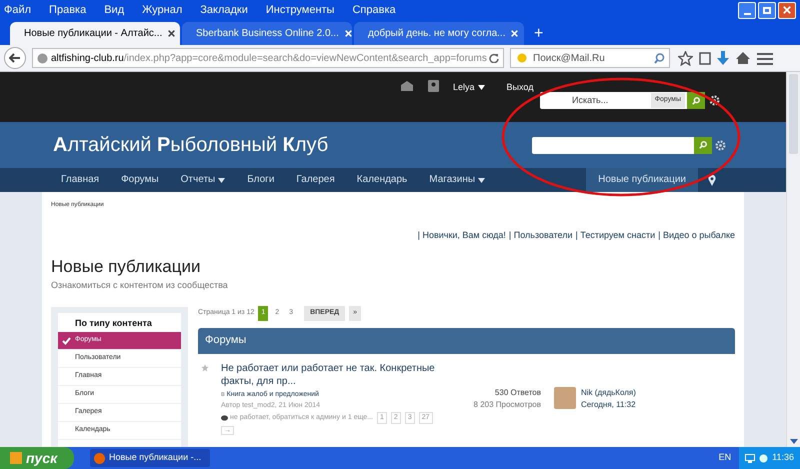  What do you see at coordinates (539, 33) in the screenshot?
I see `new-tab-button: +` at bounding box center [539, 33].